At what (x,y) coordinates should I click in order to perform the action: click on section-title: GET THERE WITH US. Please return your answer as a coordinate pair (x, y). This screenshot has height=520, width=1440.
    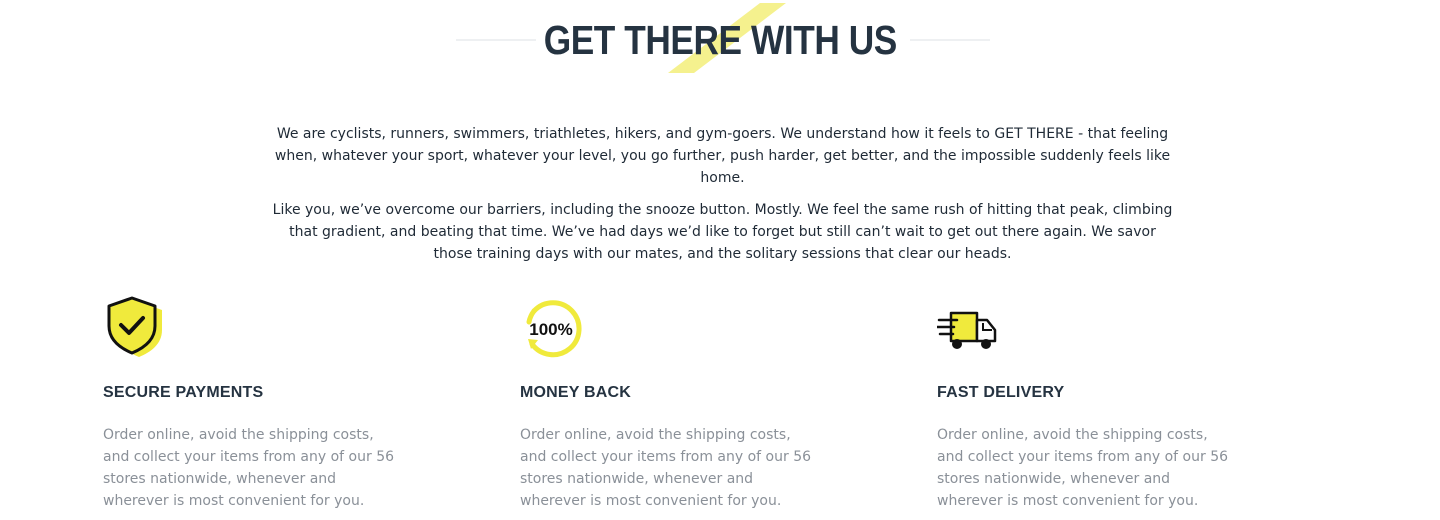
    Looking at the image, I should click on (720, 40).